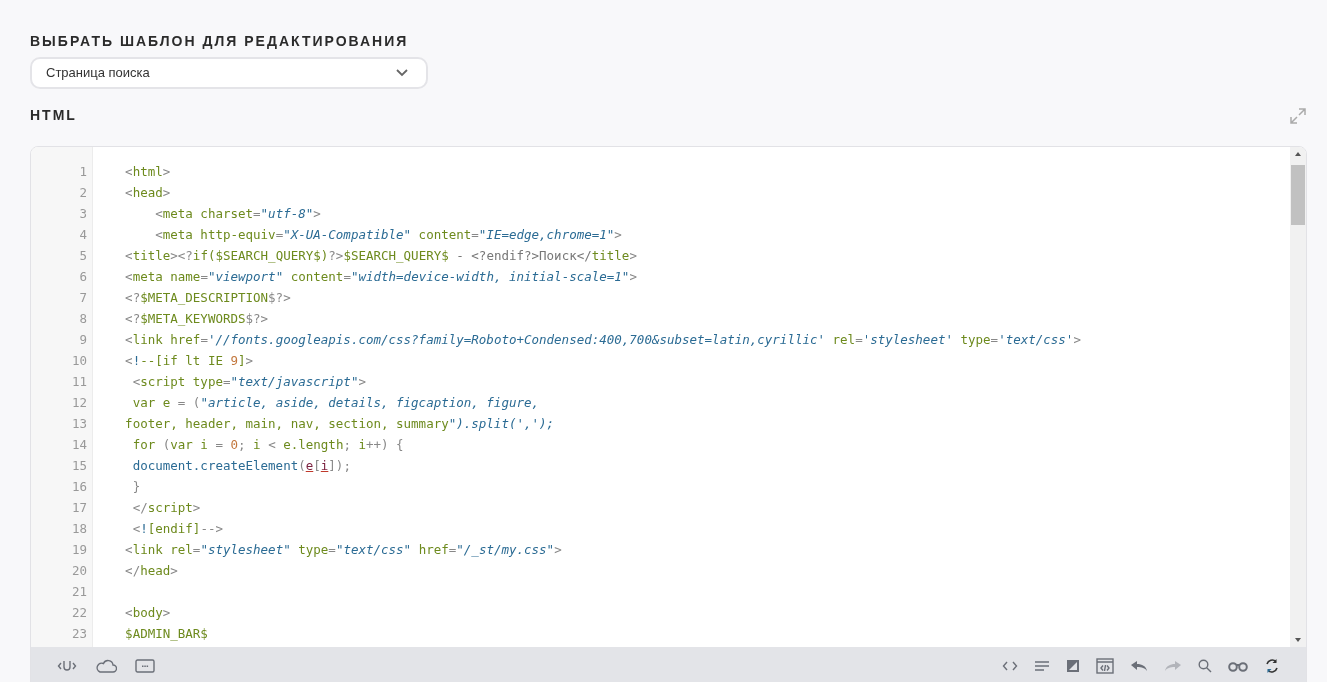 Image resolution: width=1327 pixels, height=682 pixels. Describe the element at coordinates (79, 550) in the screenshot. I see `line-number: 19` at that location.